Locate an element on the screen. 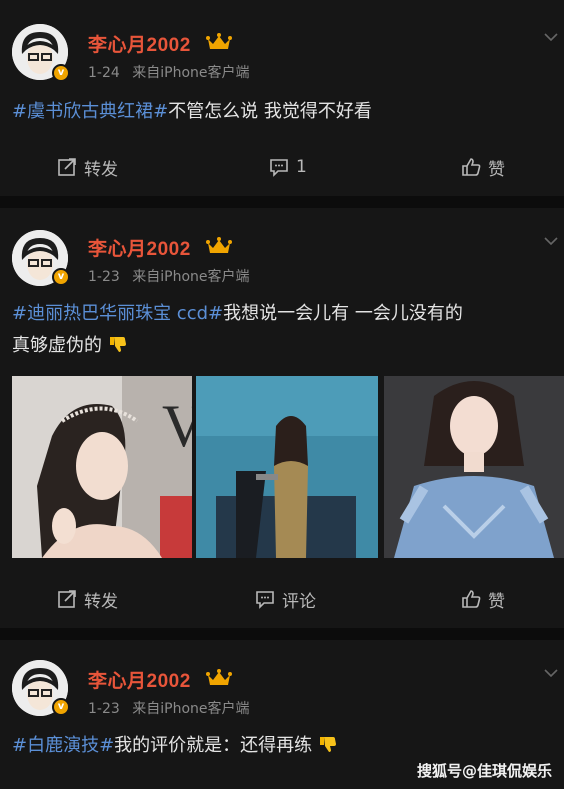 The height and width of the screenshot is (789, 564). comment-button: 评论 is located at coordinates (285, 599).